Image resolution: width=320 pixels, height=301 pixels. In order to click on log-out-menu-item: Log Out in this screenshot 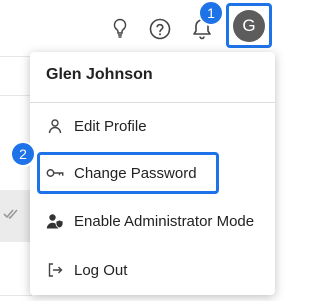, I will do `click(86, 270)`.